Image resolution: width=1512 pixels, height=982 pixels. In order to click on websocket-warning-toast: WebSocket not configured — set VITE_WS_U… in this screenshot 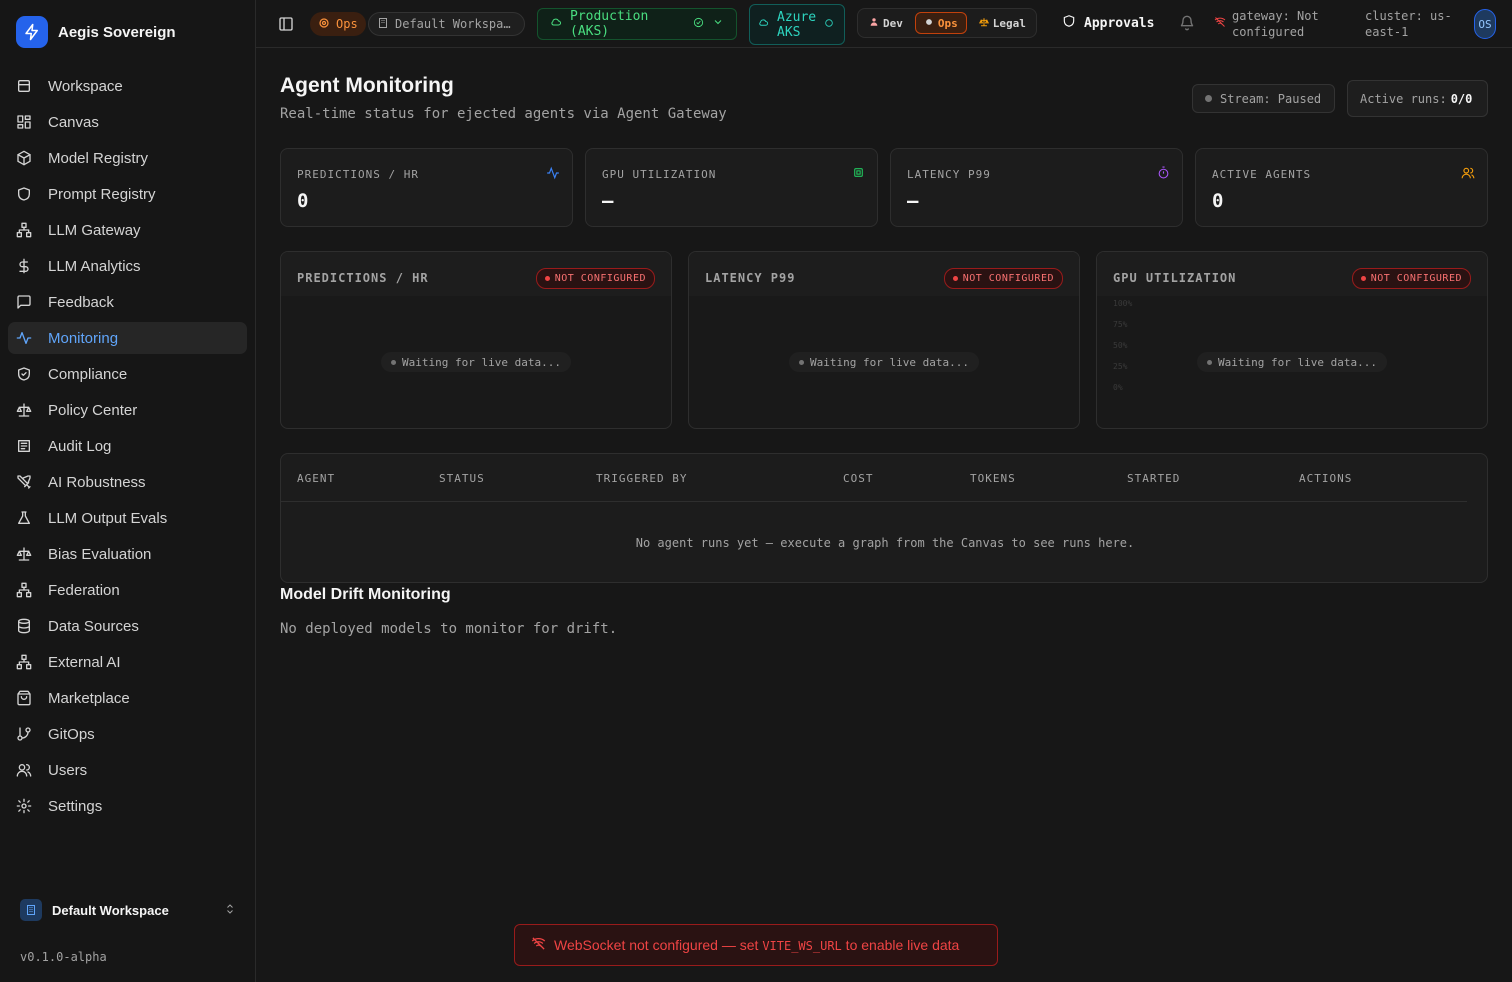, I will do `click(756, 945)`.